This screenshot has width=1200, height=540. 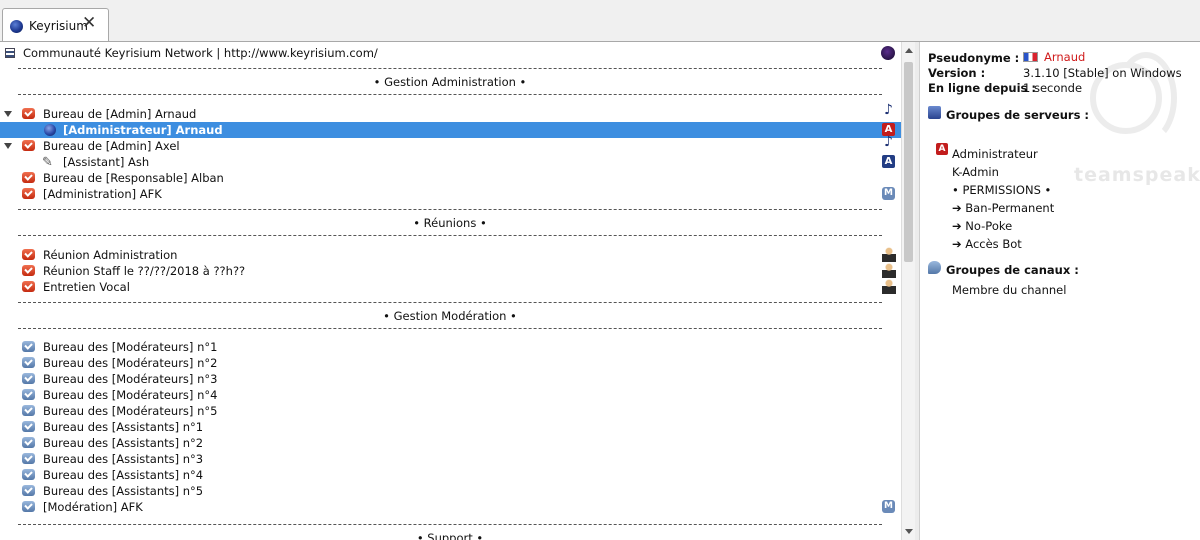 I want to click on channel-label: Bureau de [Responsable] Alban, so click(x=133, y=178).